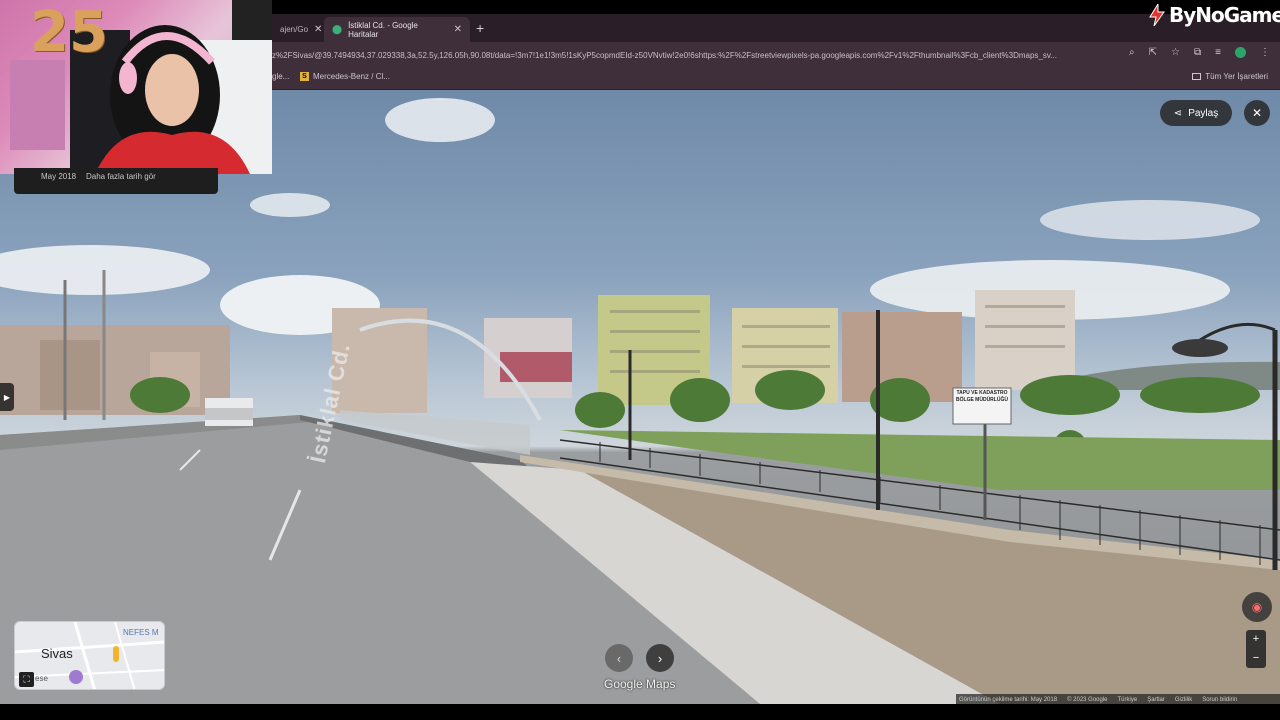  I want to click on tab-label: İstiklal Cd. - Google Haritalar, so click(383, 29).